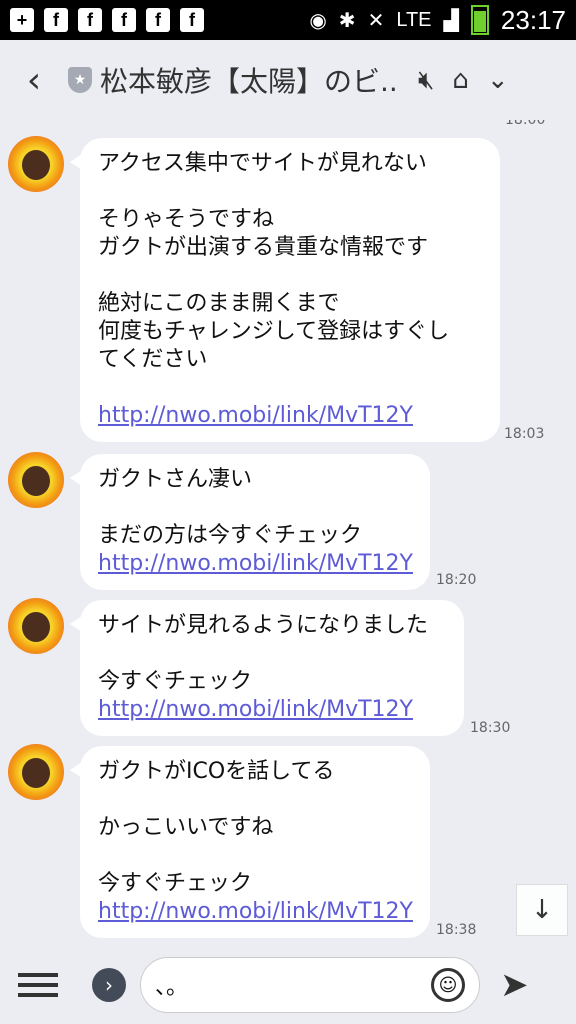 This screenshot has height=1024, width=576. I want to click on message-line: ガクトが出演する貴重な情報です, so click(263, 247).